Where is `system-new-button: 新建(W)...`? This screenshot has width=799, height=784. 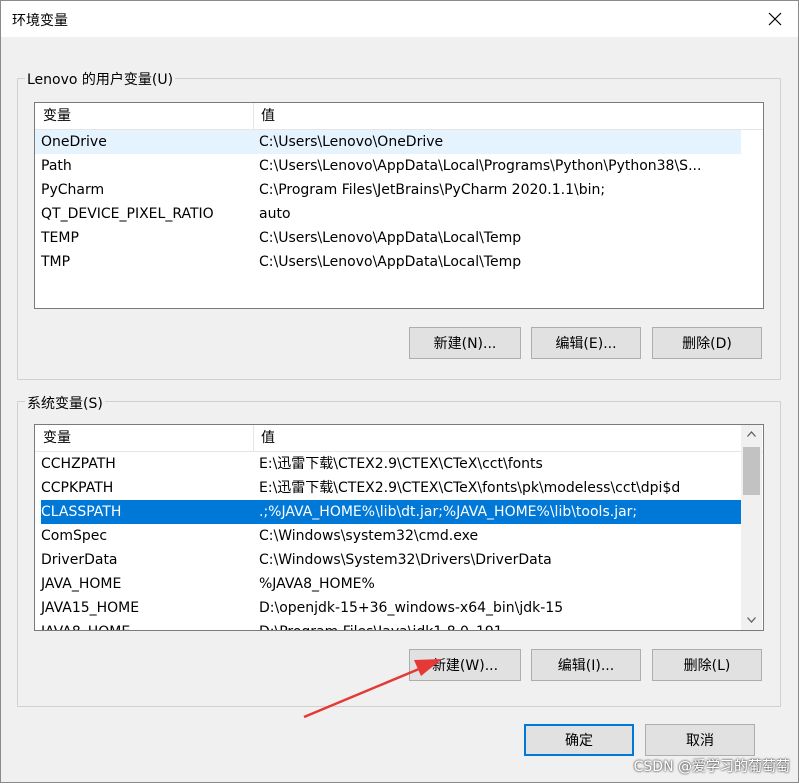 system-new-button: 新建(W)... is located at coordinates (465, 665).